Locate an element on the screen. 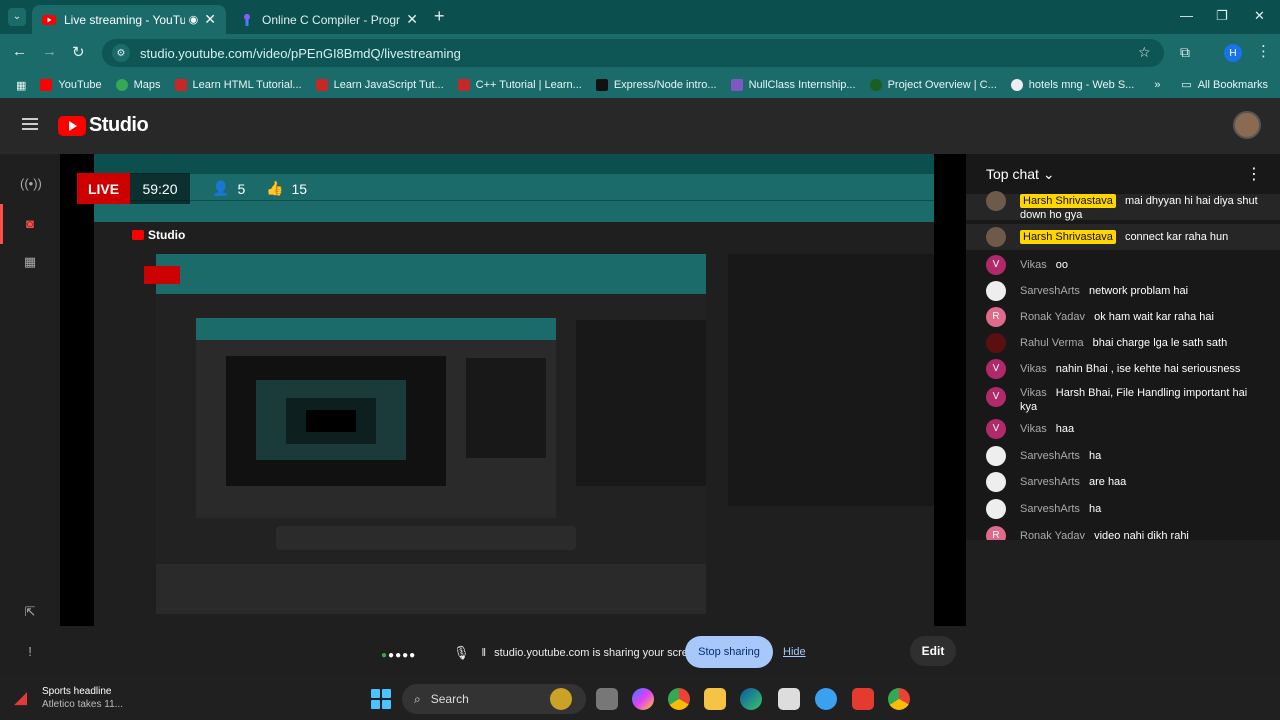  chat-menu-icon: ⋮ is located at coordinates (1254, 174).